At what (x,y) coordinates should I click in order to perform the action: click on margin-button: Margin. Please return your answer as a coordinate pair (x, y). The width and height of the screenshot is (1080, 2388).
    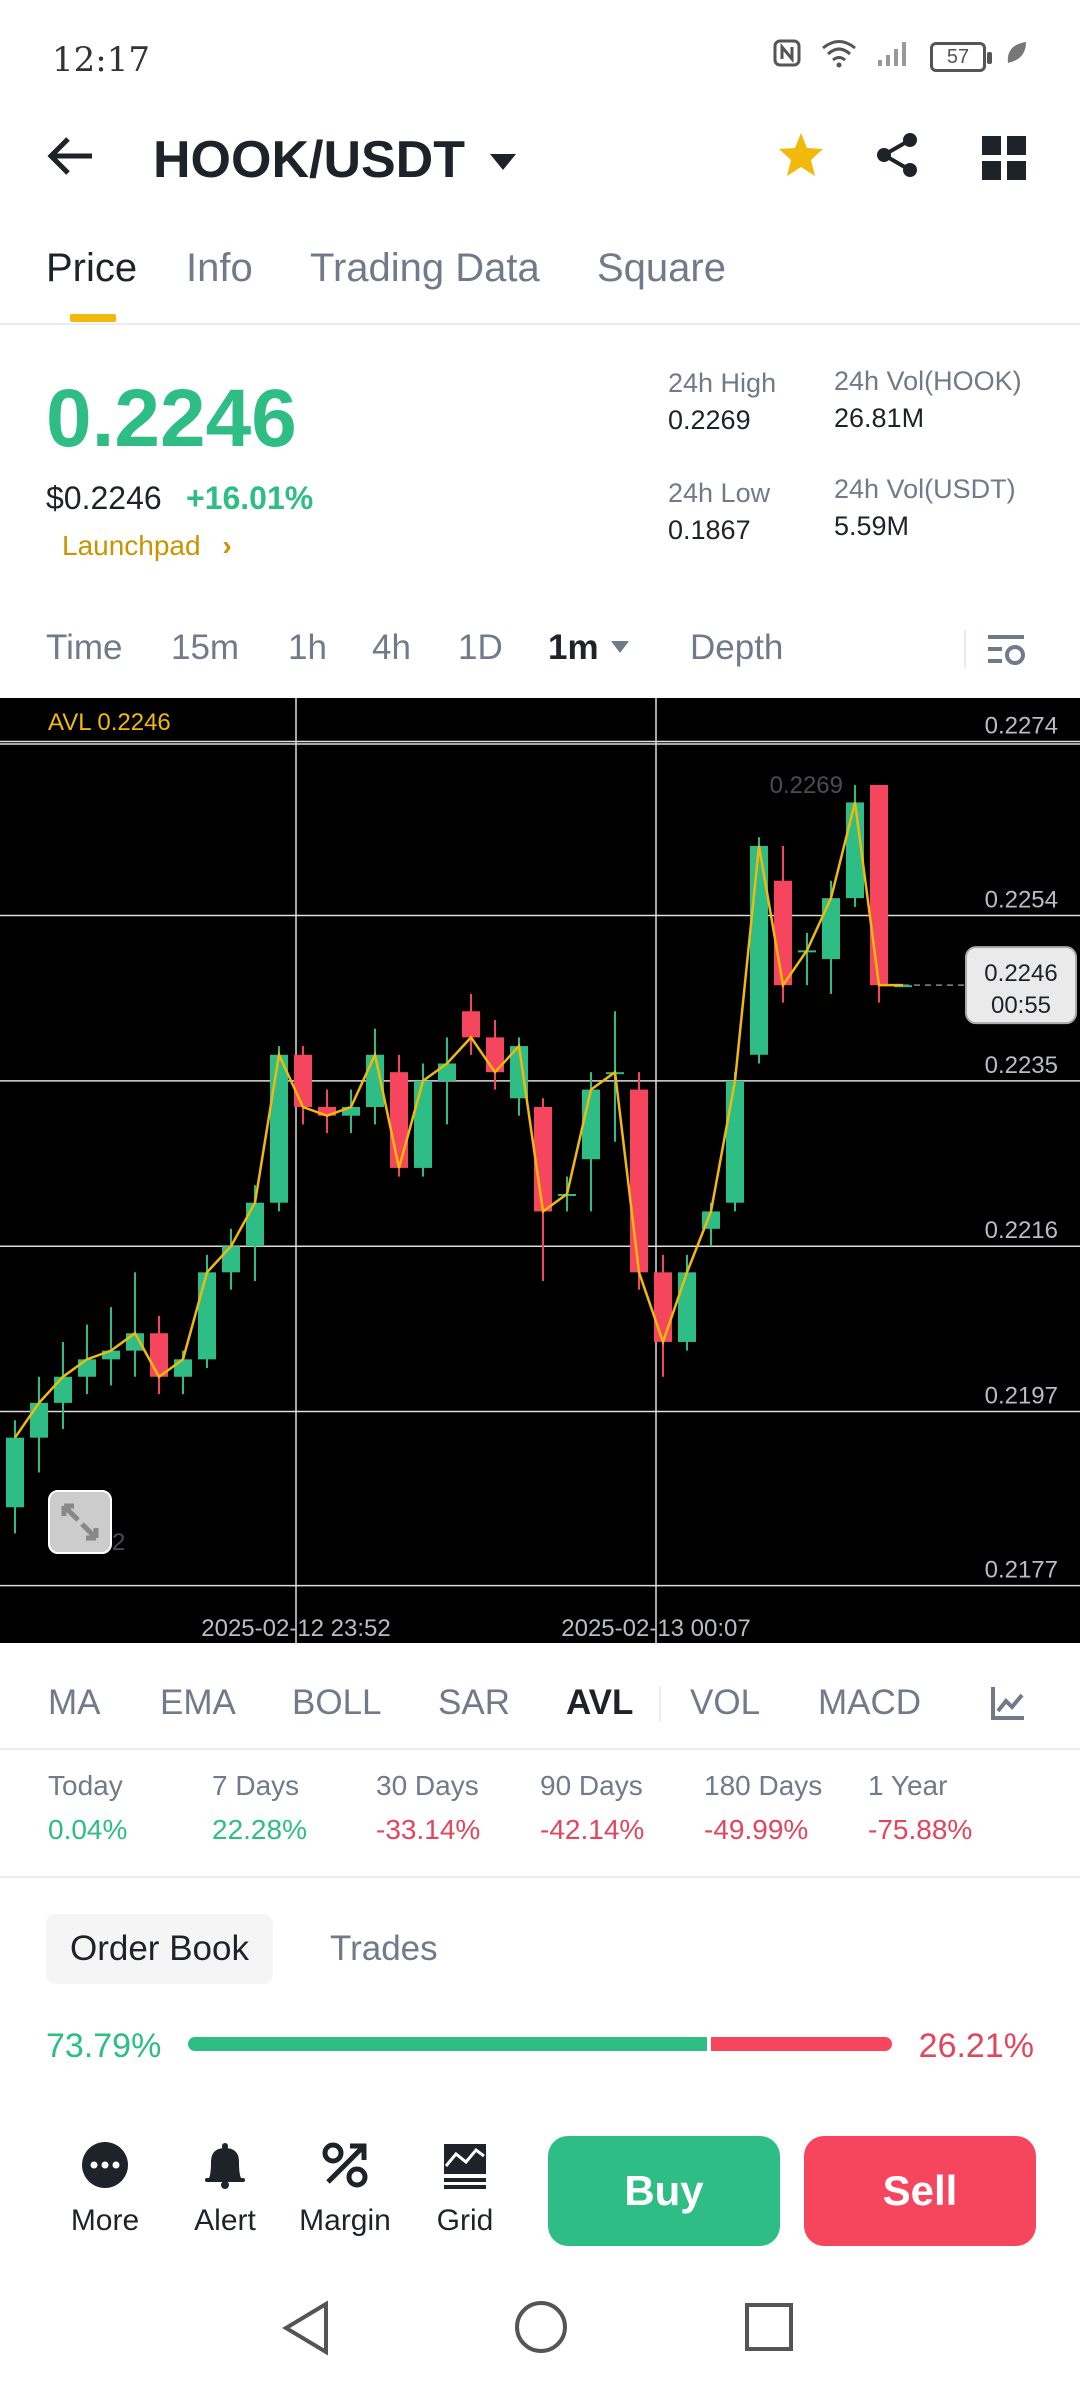
    Looking at the image, I should click on (345, 2189).